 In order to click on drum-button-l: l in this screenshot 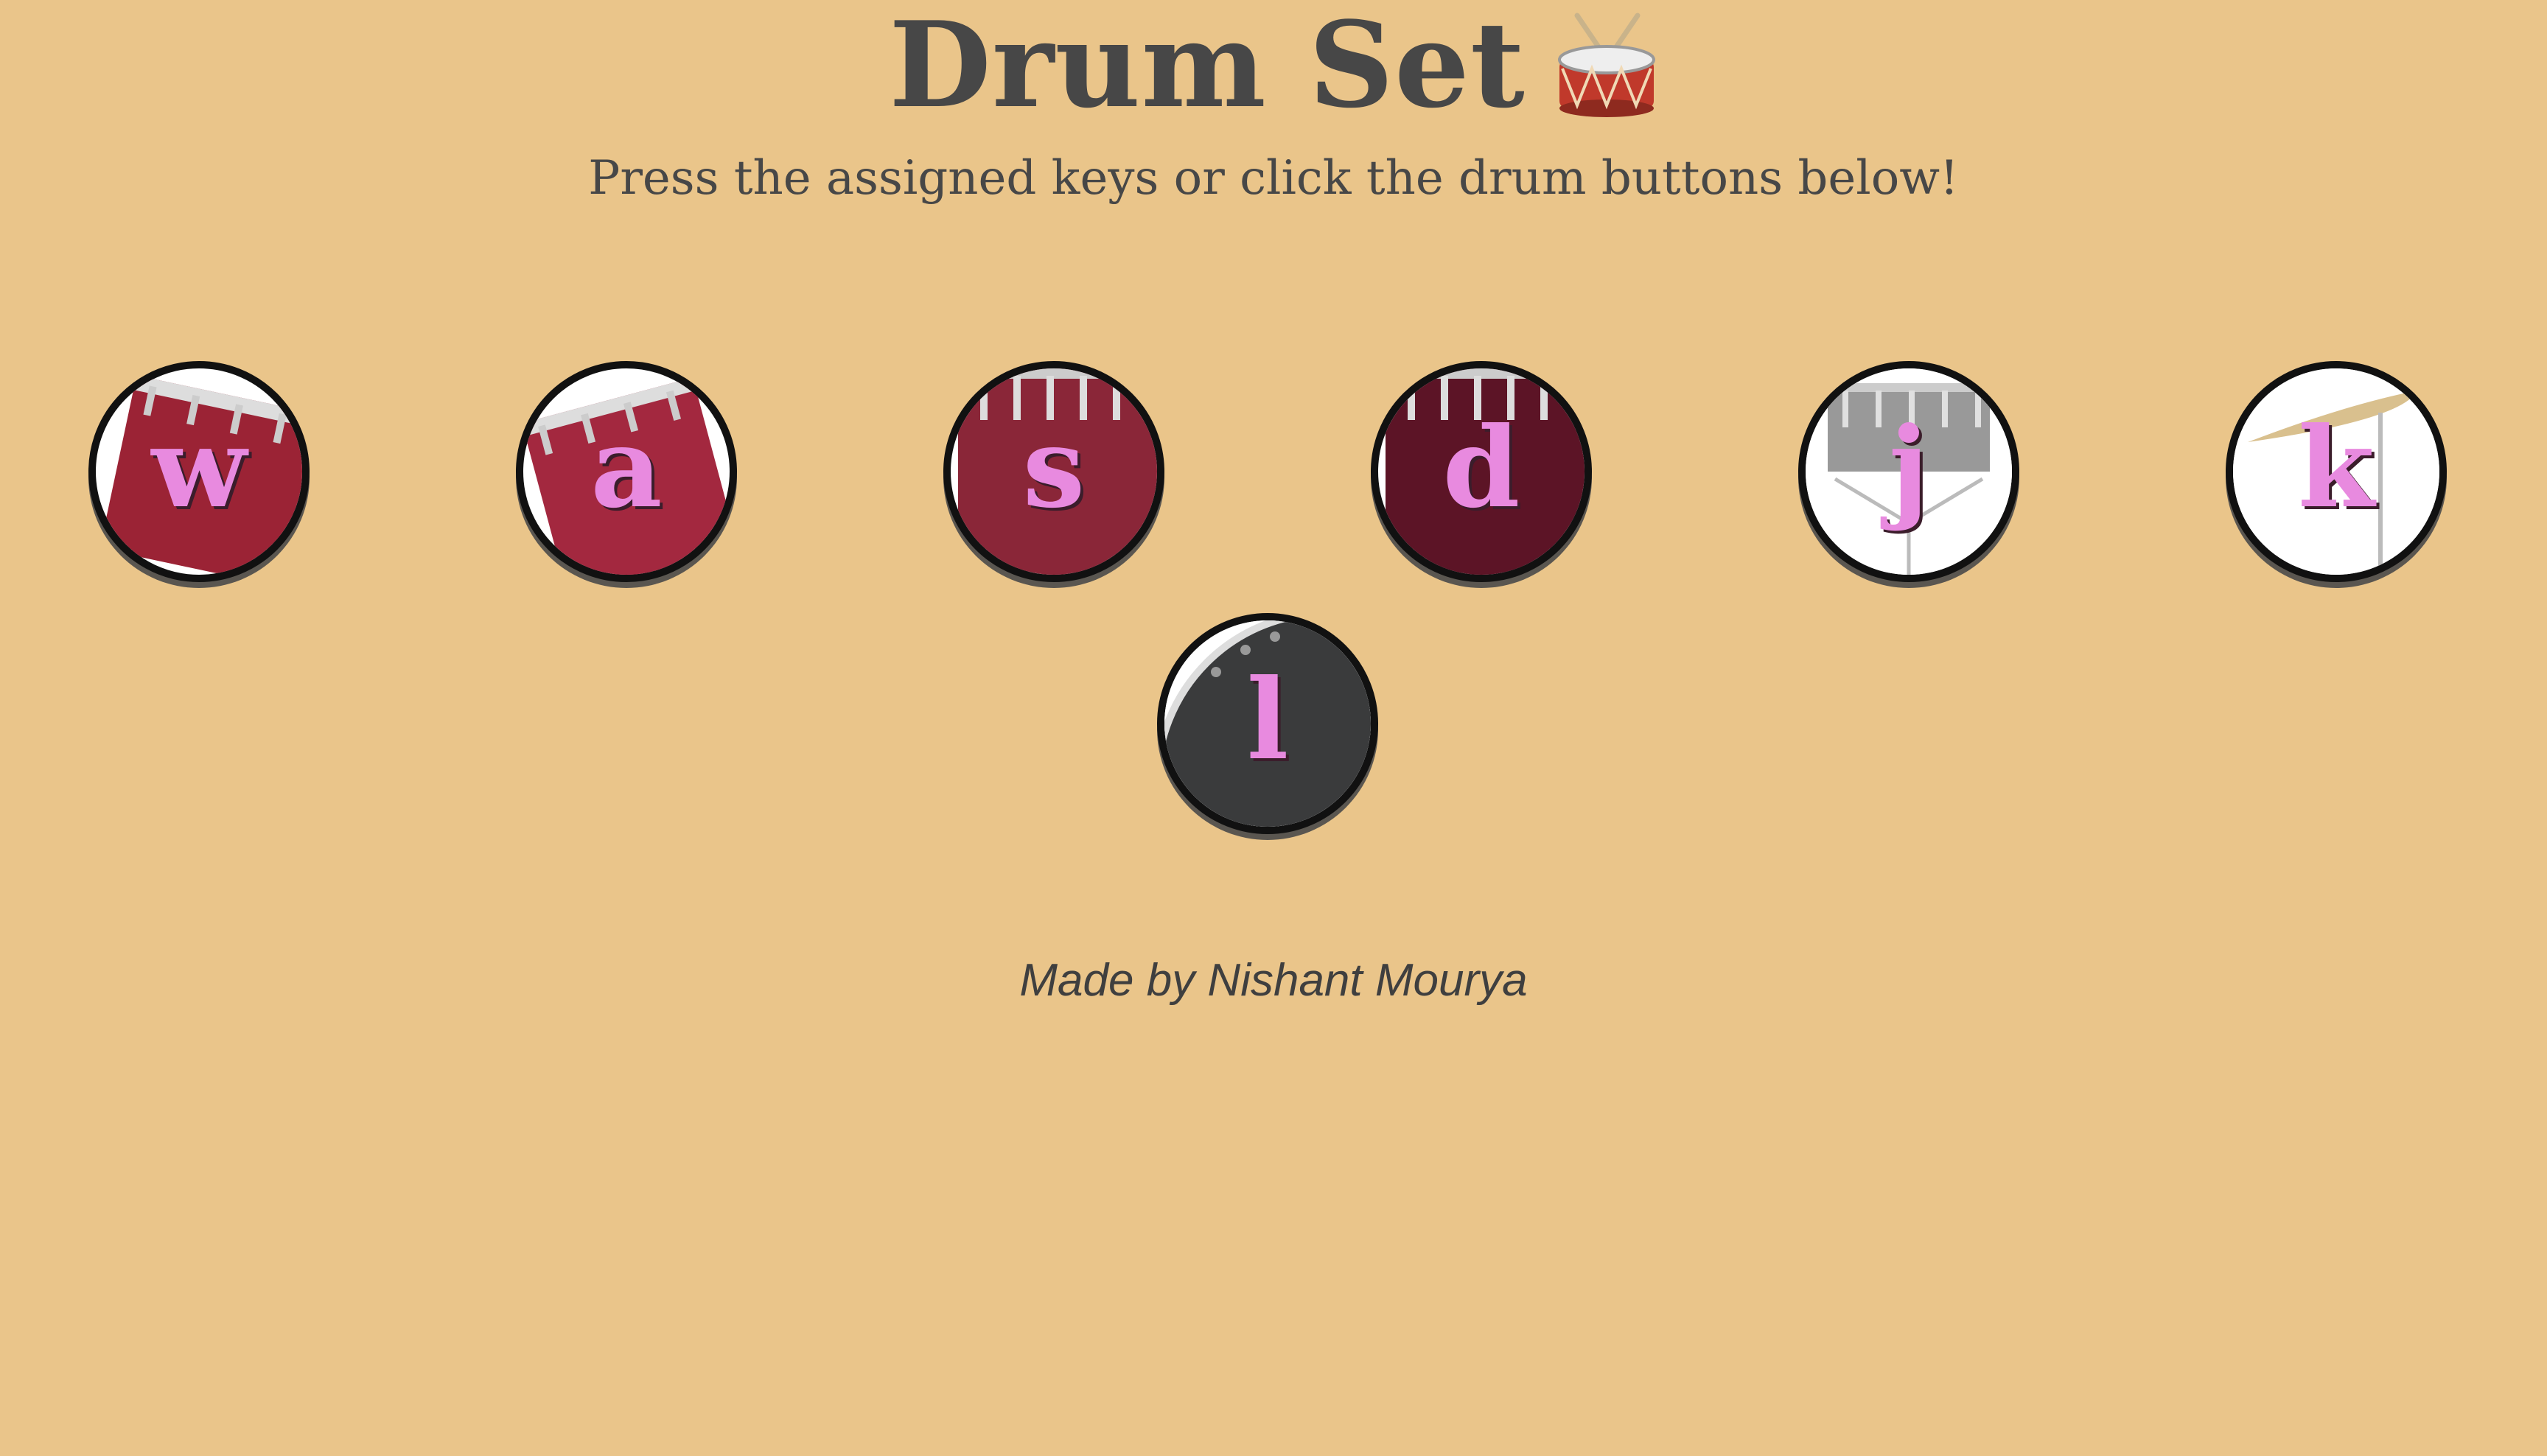, I will do `click(1267, 723)`.